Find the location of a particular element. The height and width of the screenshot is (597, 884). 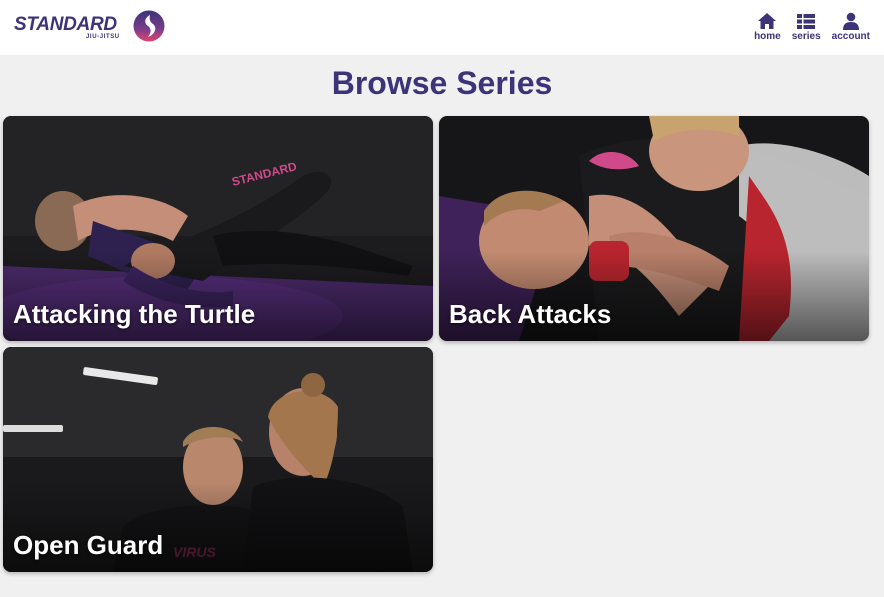

nav-series-label: series is located at coordinates (806, 36).